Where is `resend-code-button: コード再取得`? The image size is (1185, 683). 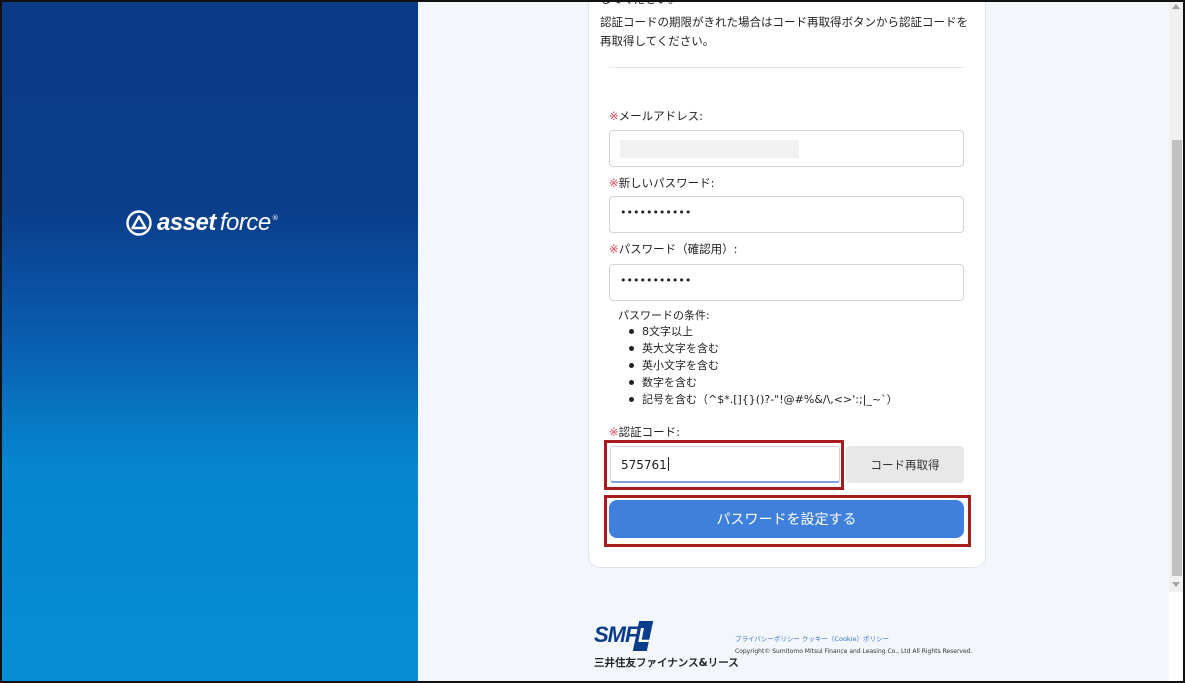 resend-code-button: コード再取得 is located at coordinates (905, 464).